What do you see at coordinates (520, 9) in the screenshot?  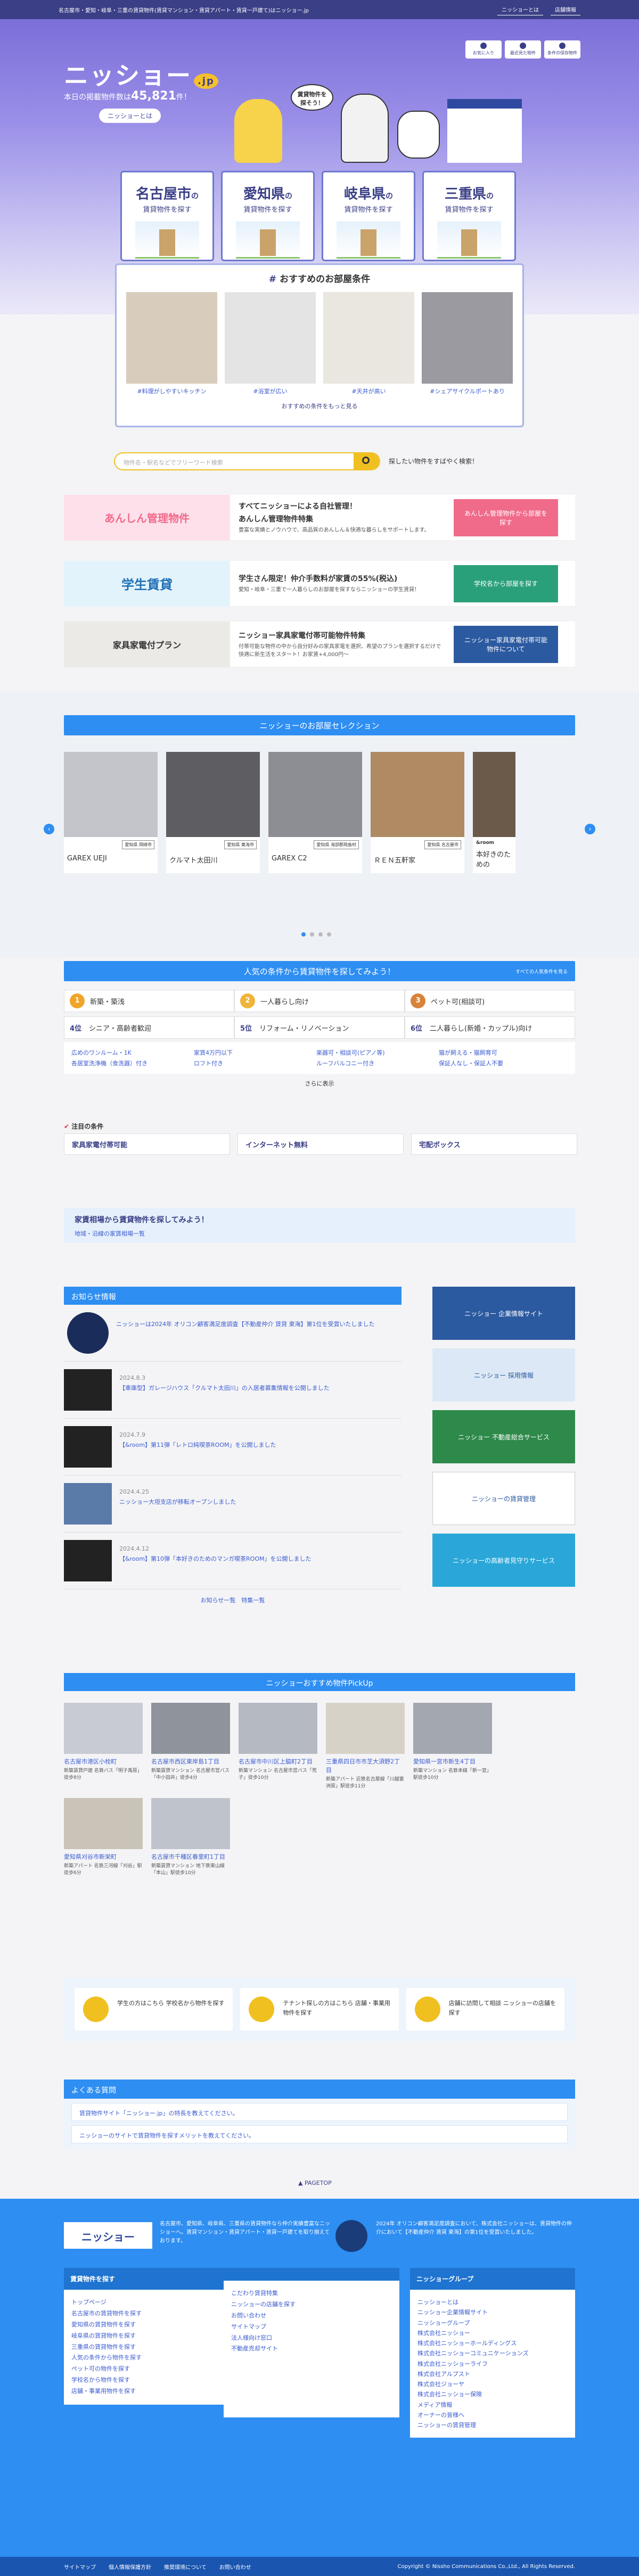 I see `about-link: ニッショーとは` at bounding box center [520, 9].